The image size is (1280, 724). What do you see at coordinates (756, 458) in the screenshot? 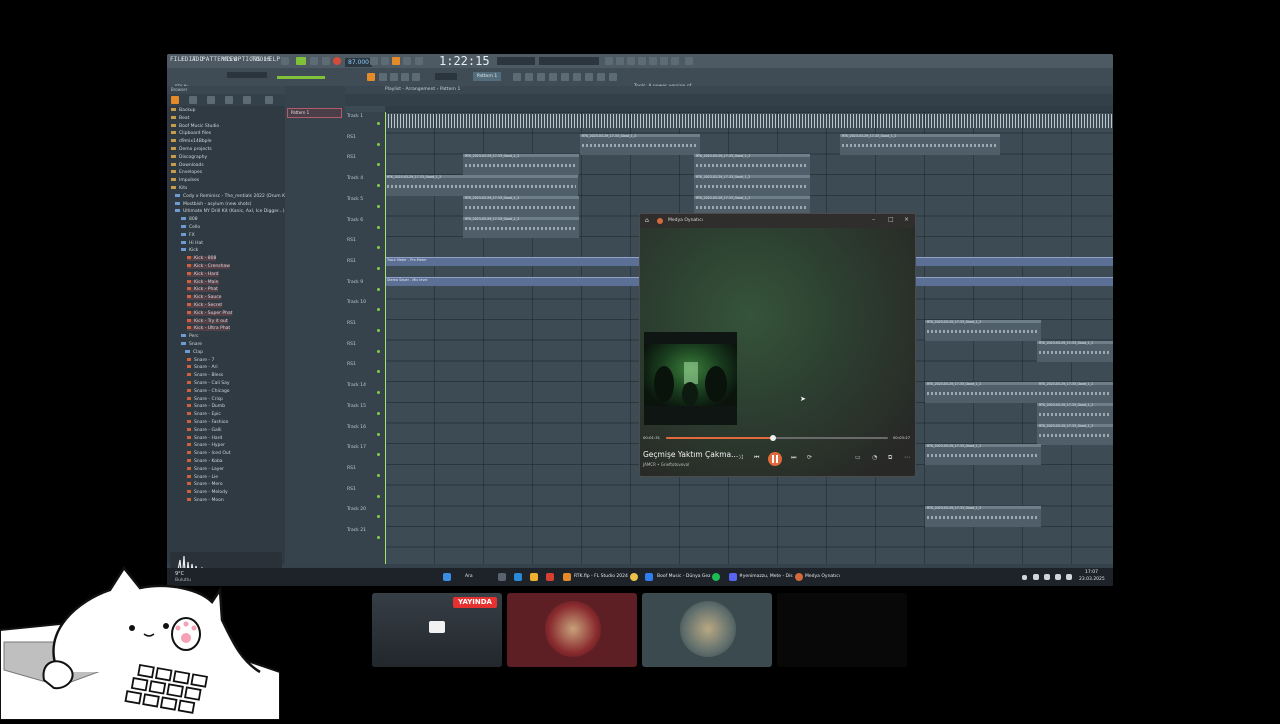
I see `previous-icon: ⏮` at bounding box center [756, 458].